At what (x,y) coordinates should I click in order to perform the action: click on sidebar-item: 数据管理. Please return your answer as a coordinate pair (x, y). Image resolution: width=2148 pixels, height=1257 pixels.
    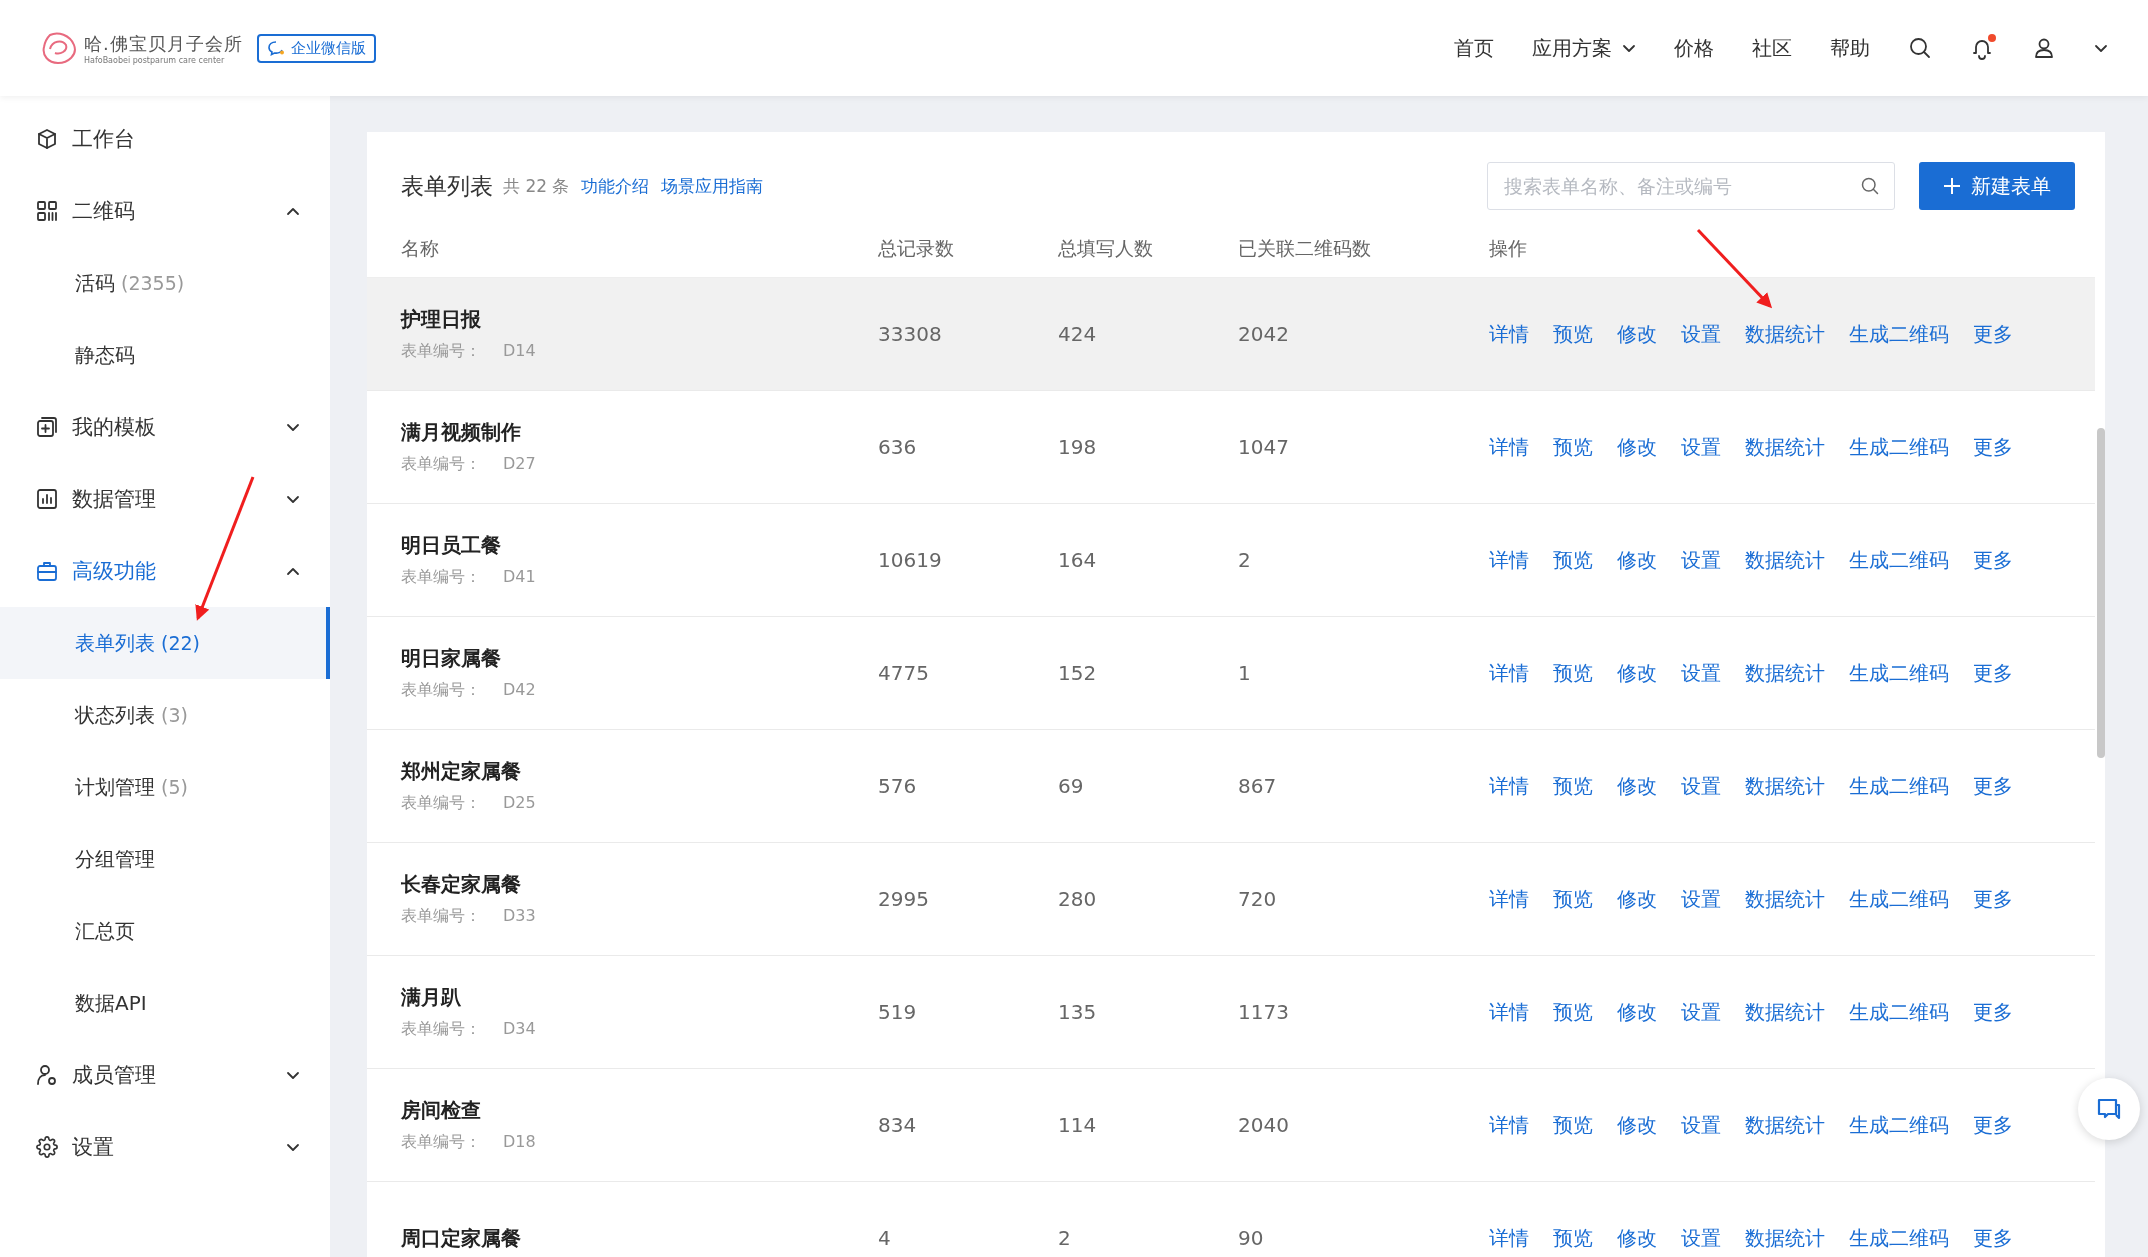
    Looking at the image, I should click on (165, 499).